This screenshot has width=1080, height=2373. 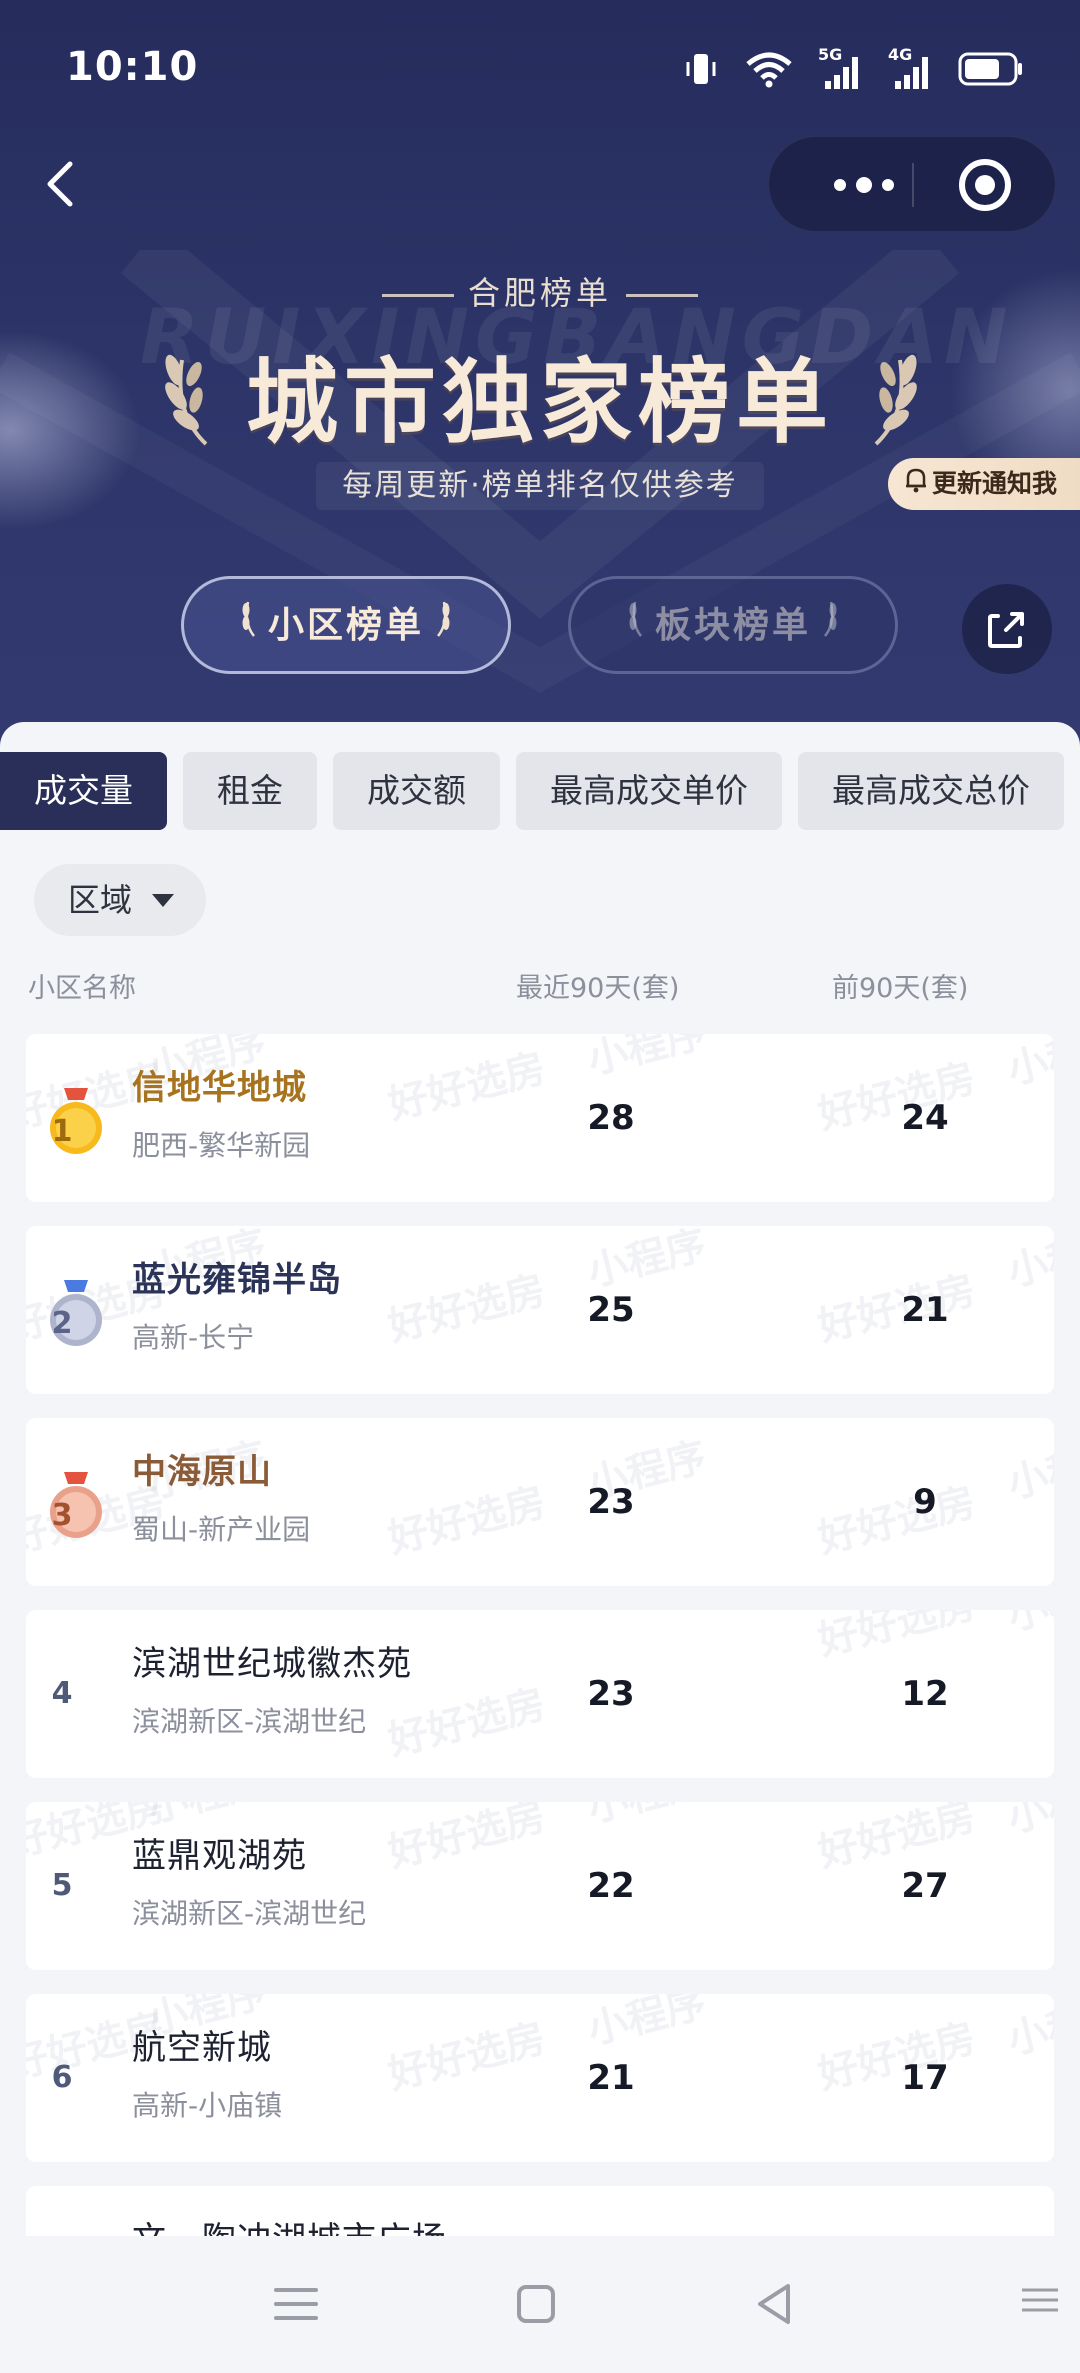 What do you see at coordinates (611, 1886) in the screenshot?
I see `recent-90-days-count: 22` at bounding box center [611, 1886].